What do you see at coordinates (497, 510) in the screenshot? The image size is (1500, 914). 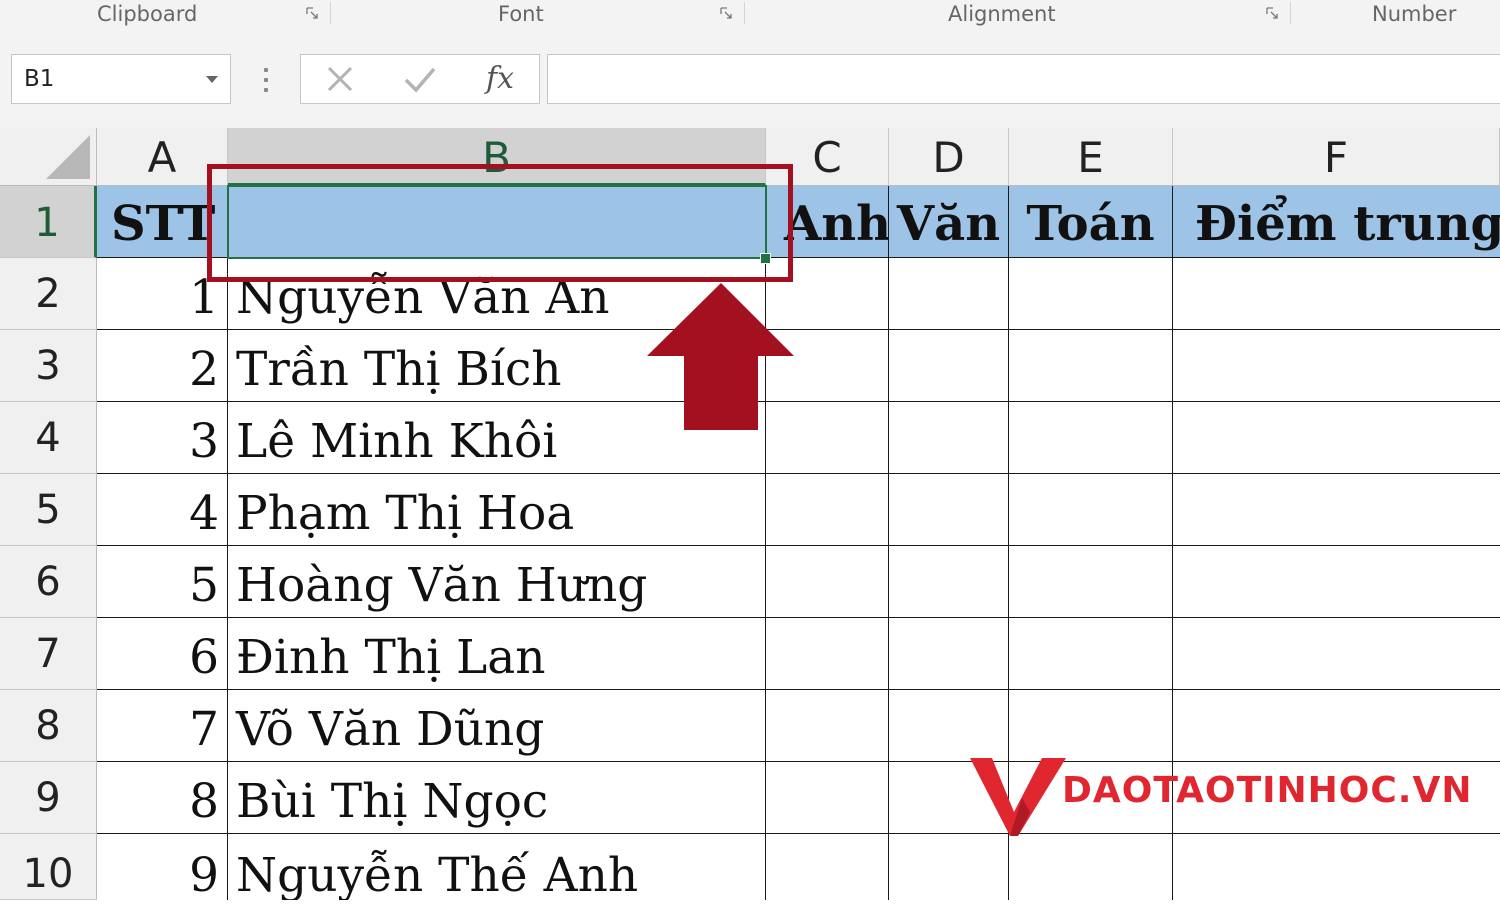 I see `cell-b5: Phạm Thị Hoa` at bounding box center [497, 510].